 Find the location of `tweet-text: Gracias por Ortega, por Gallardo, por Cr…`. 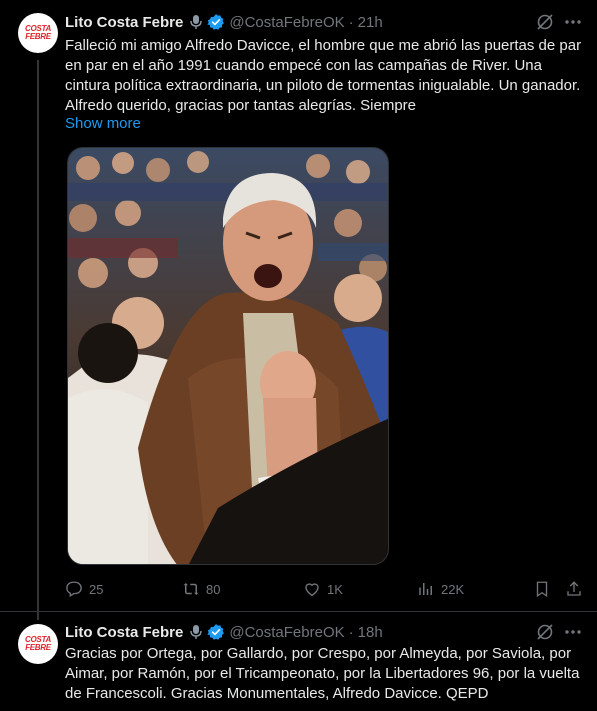

tweet-text: Gracias por Ortega, por Gallardo, por Cr… is located at coordinates (322, 673).